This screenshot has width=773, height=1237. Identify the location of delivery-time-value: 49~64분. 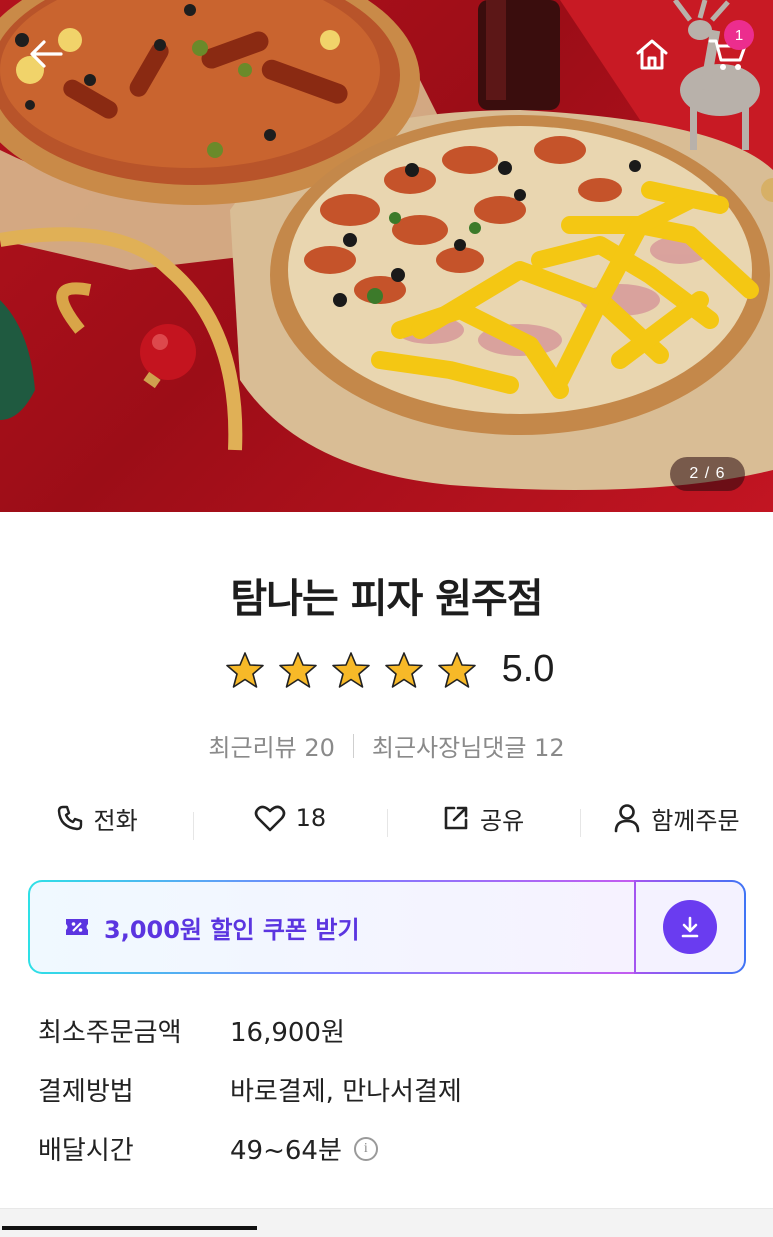
(286, 1151).